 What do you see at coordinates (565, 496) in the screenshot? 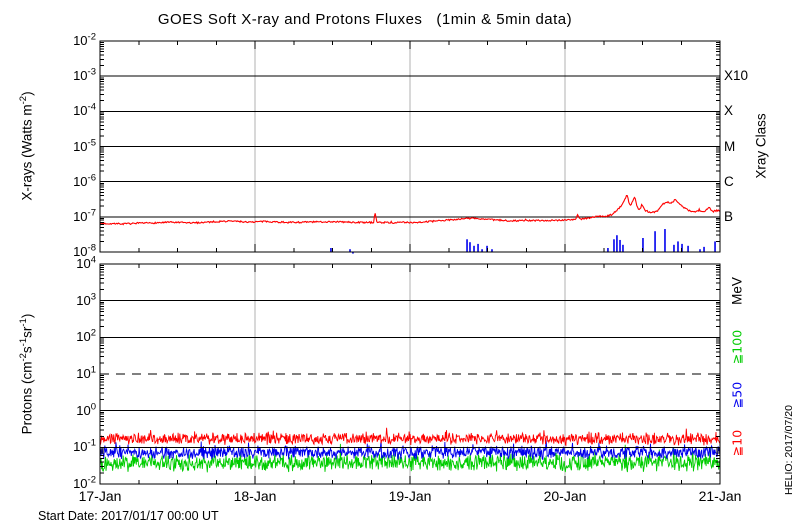
I see `xtick-20jan: 20-Jan` at bounding box center [565, 496].